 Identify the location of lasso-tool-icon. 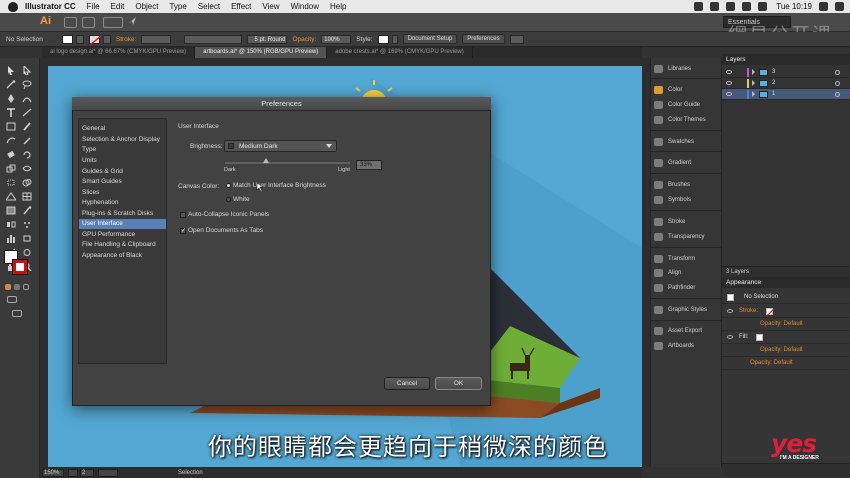
(27, 84).